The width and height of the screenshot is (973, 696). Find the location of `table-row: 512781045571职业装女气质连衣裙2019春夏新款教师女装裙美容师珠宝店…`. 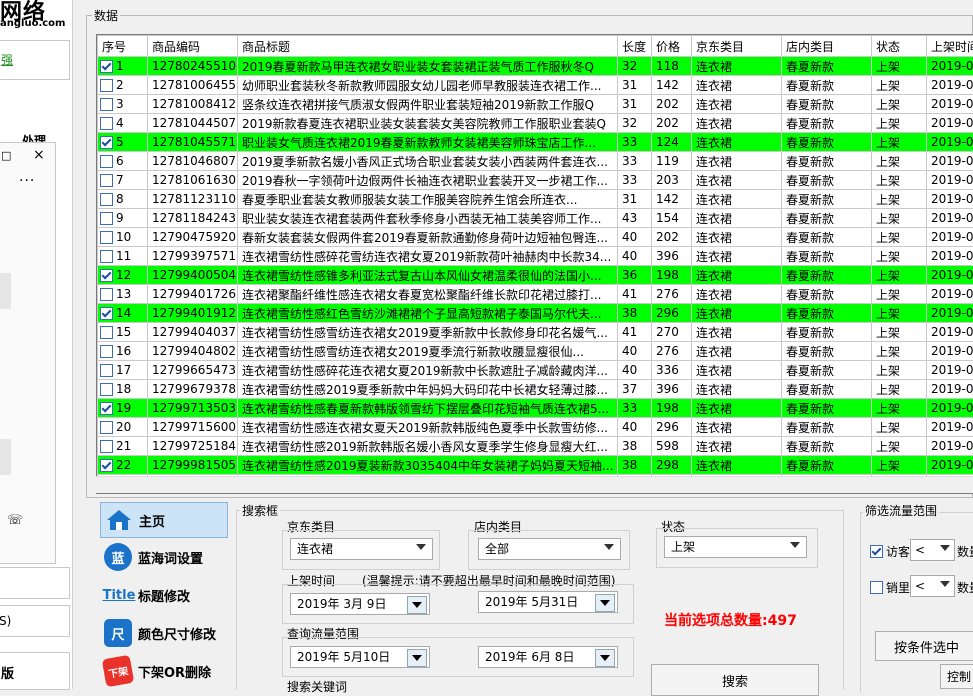

table-row: 512781045571职业装女气质连衣裙2019春夏新款教师女装裙美容师珠宝店… is located at coordinates (535, 142).